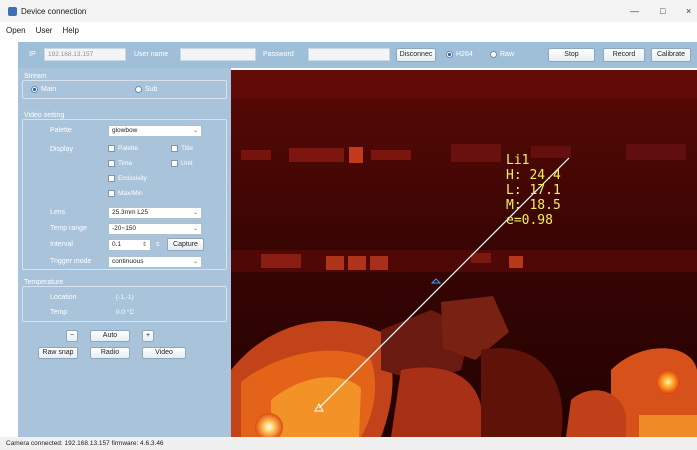 This screenshot has width=697, height=450. I want to click on stream-title: Stream, so click(35, 76).